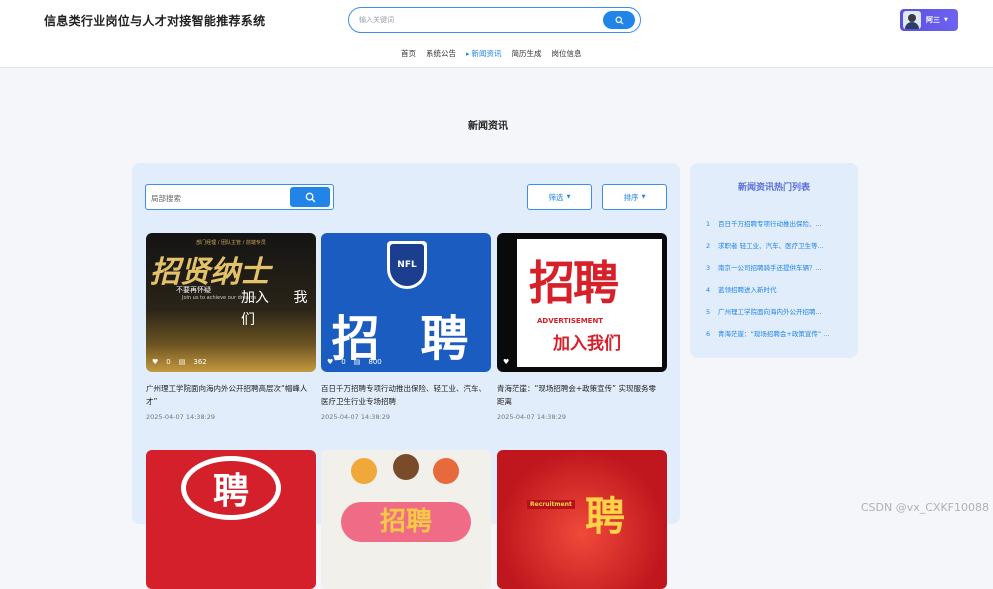 The image size is (993, 589). Describe the element at coordinates (782, 290) in the screenshot. I see `hot-news-text: 蓝领招聘进入新时代` at that location.